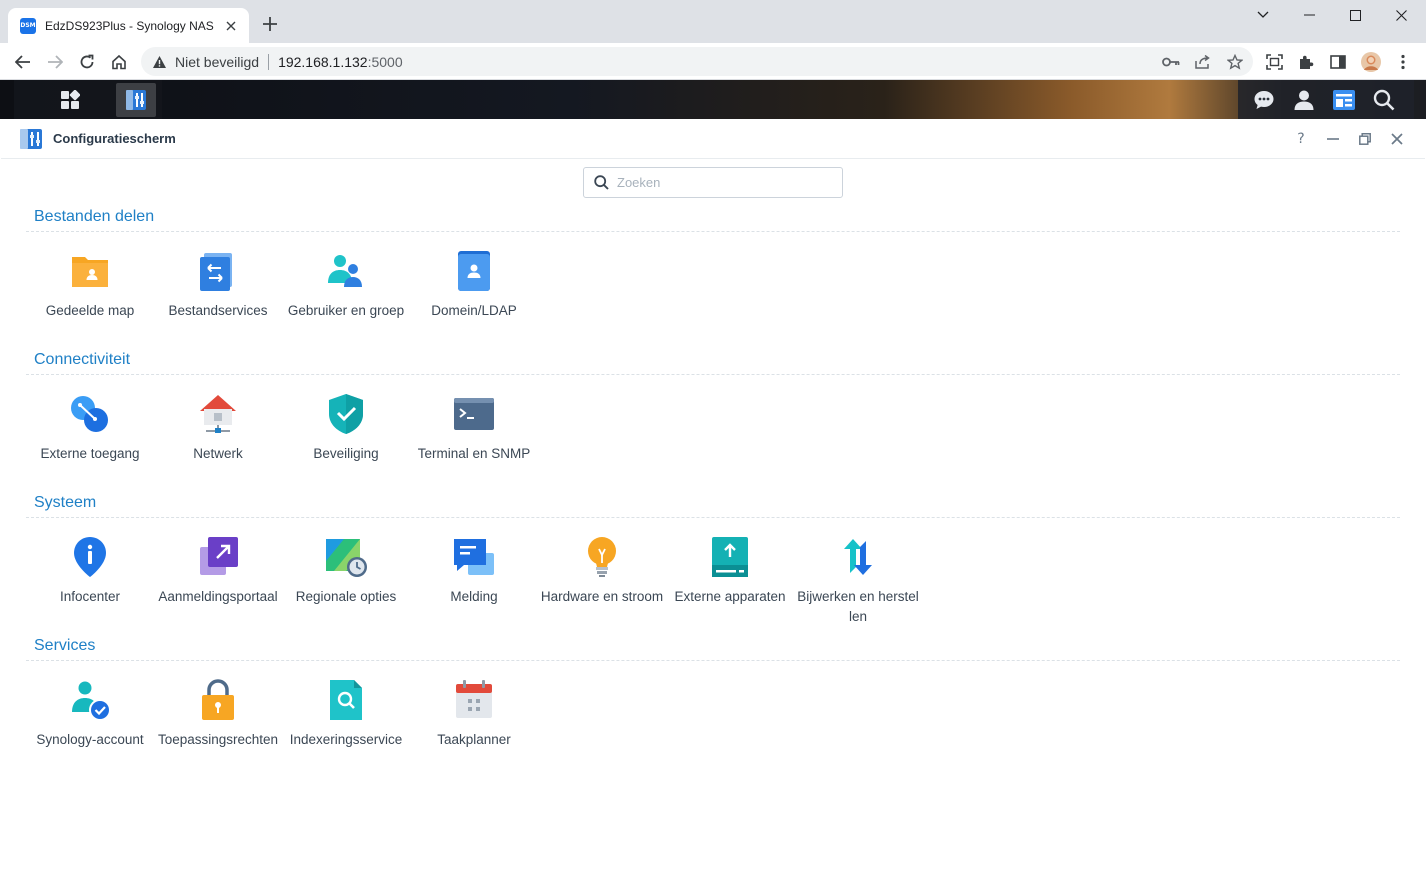 The image size is (1426, 893). What do you see at coordinates (730, 557) in the screenshot?
I see `external-devices-icon` at bounding box center [730, 557].